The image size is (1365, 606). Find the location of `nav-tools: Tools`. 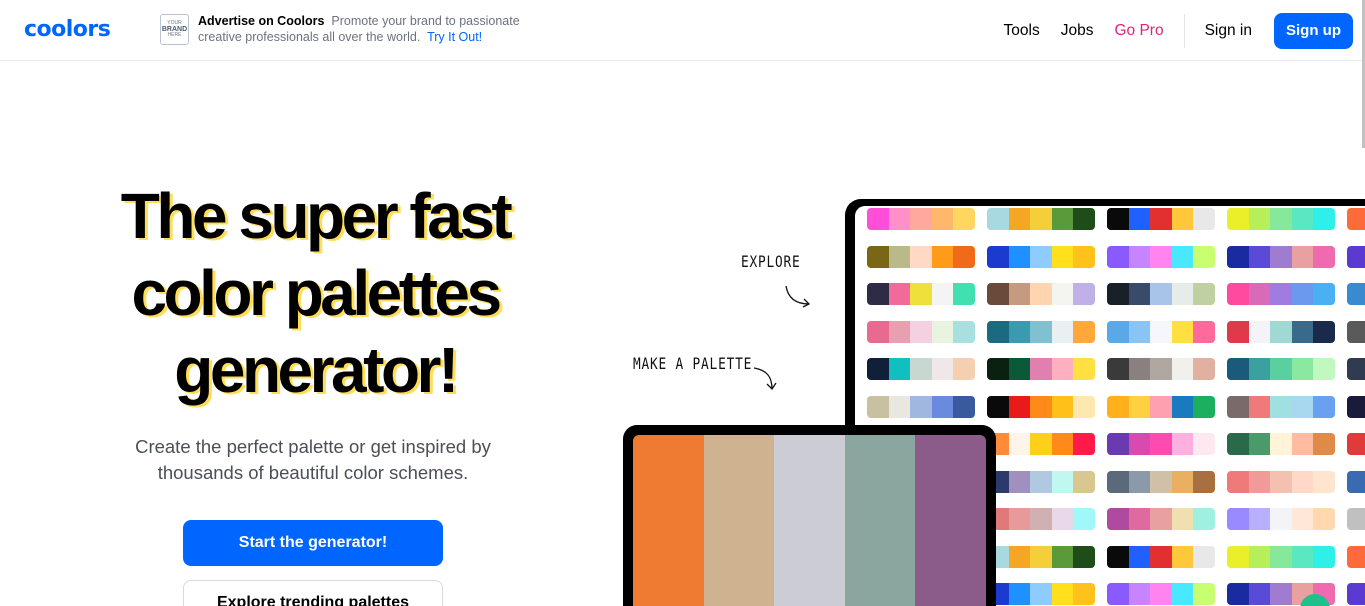

nav-tools: Tools is located at coordinates (1022, 31).